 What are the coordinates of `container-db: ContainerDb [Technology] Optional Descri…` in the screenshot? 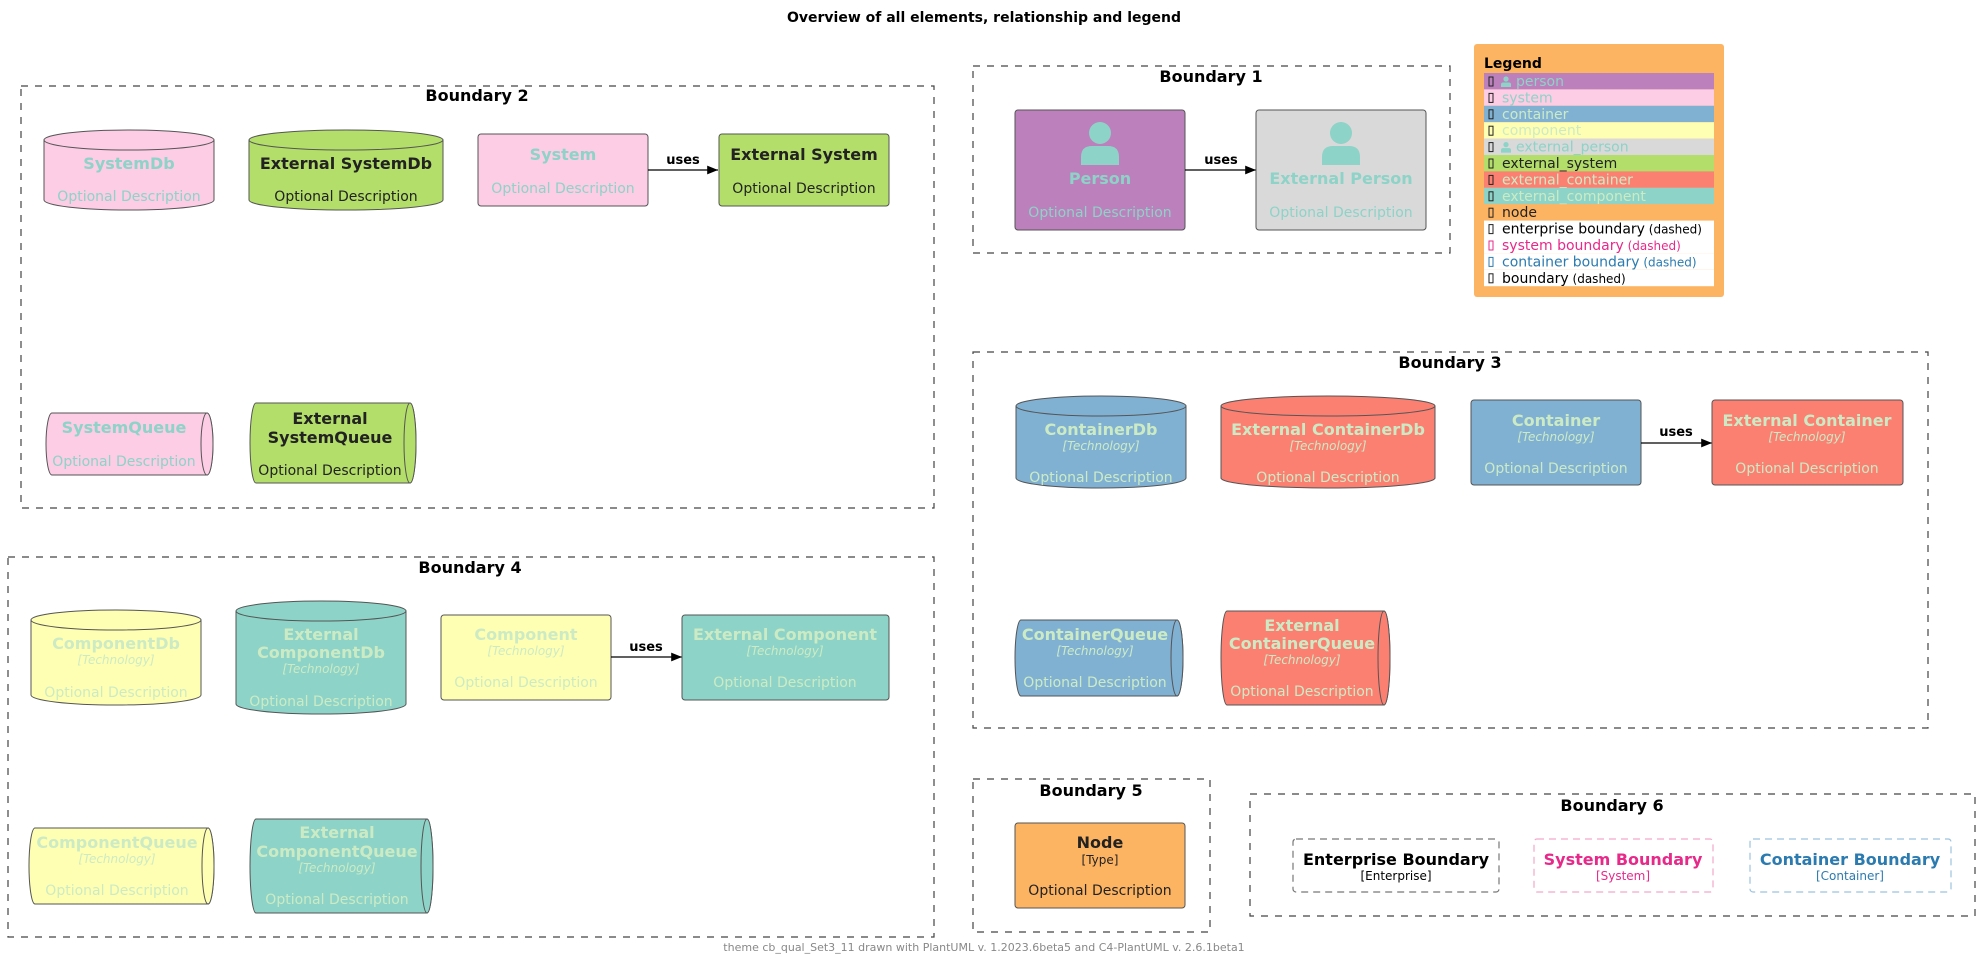 It's located at (1101, 442).